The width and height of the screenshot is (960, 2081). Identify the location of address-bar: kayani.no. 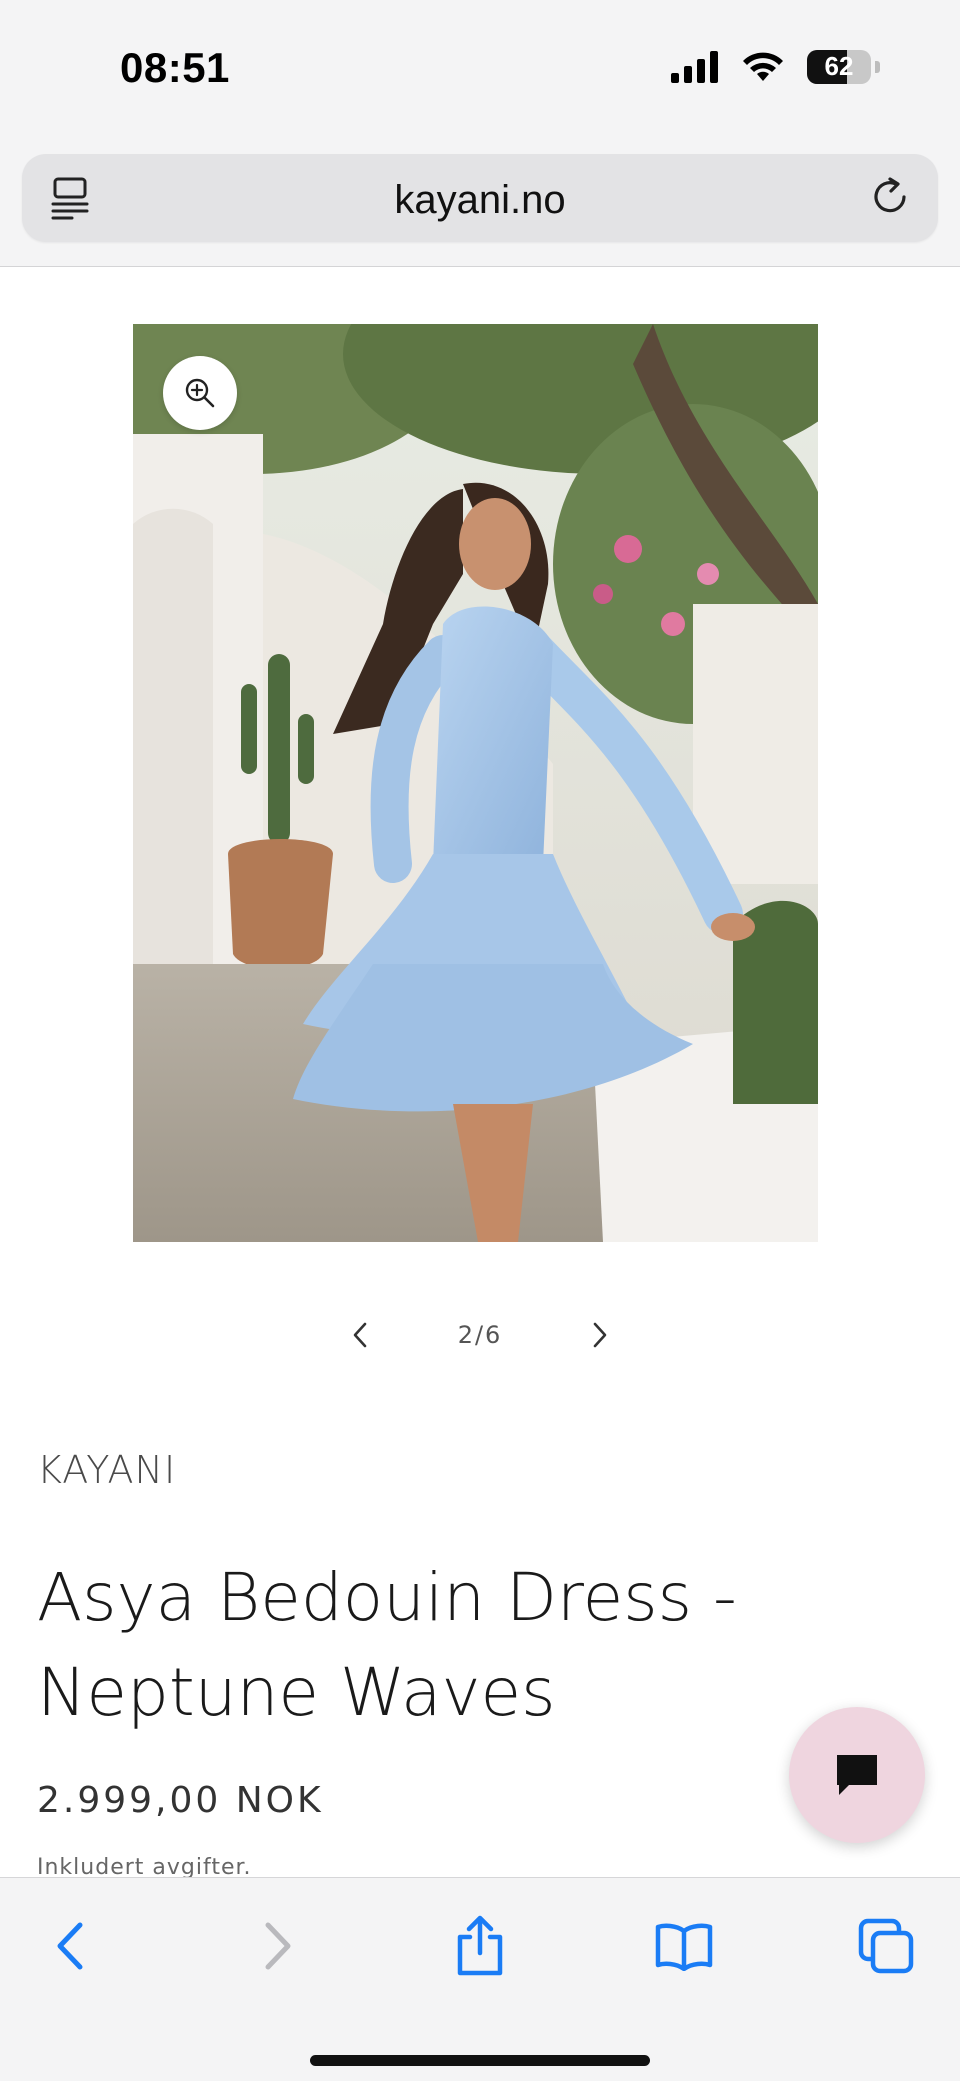
(480, 198).